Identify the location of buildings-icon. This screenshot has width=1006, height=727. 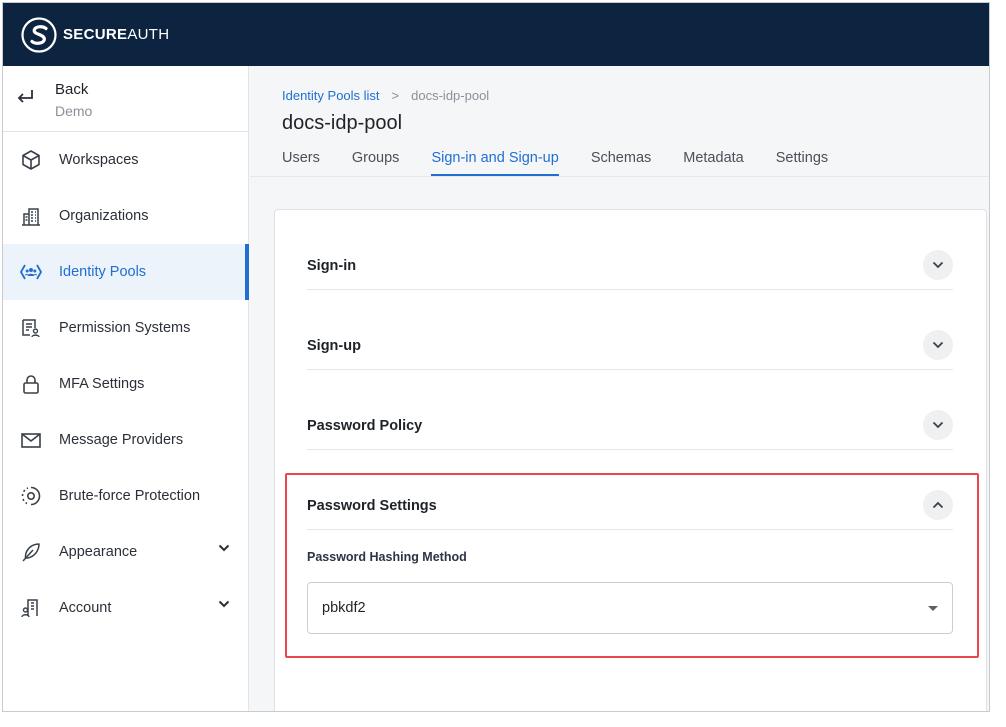
(31, 216).